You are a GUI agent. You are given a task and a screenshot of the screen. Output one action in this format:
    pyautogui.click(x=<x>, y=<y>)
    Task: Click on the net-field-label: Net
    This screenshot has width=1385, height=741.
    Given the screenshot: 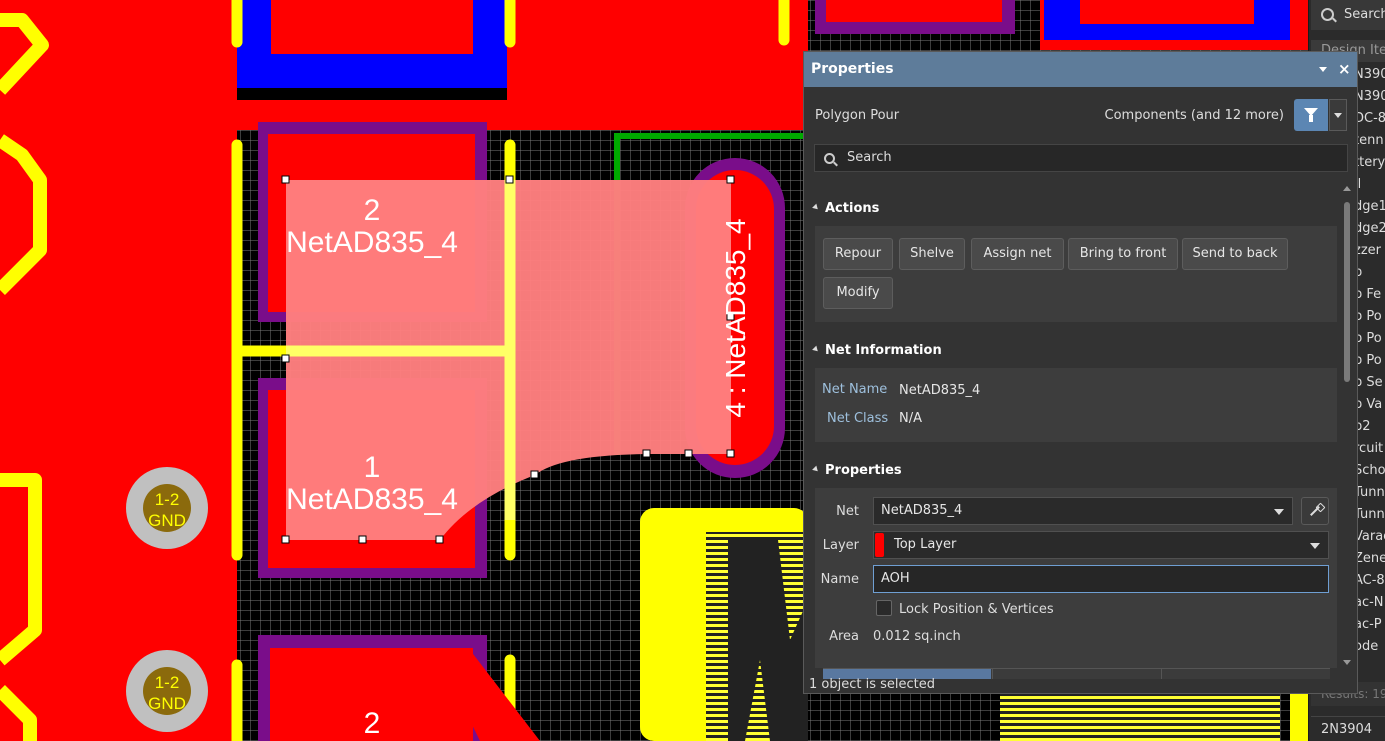 What is the action you would take?
    pyautogui.click(x=847, y=511)
    